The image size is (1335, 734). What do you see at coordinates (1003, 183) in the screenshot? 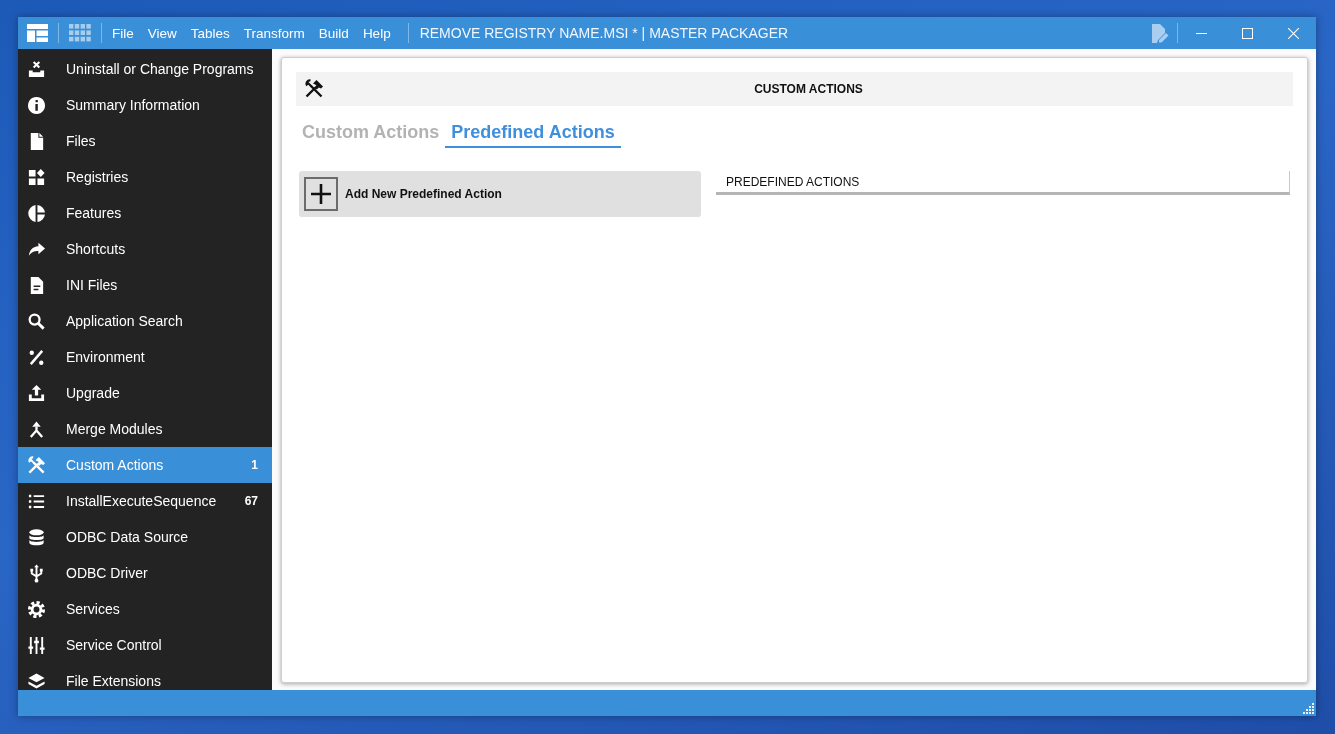
I see `list-header: PREDEFINED ACTIONS` at bounding box center [1003, 183].